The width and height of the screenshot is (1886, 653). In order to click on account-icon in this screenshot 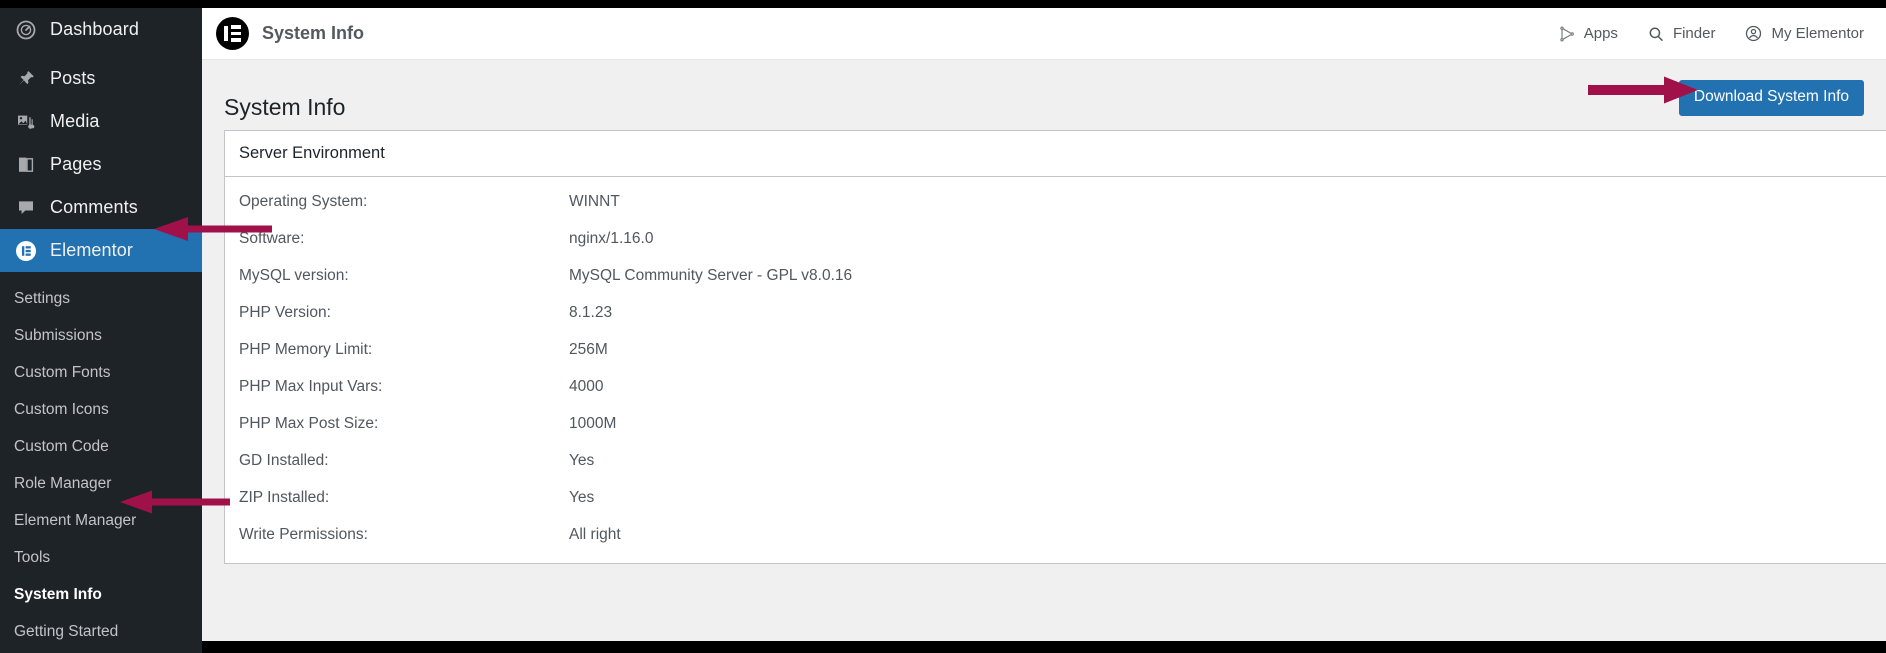, I will do `click(1753, 33)`.